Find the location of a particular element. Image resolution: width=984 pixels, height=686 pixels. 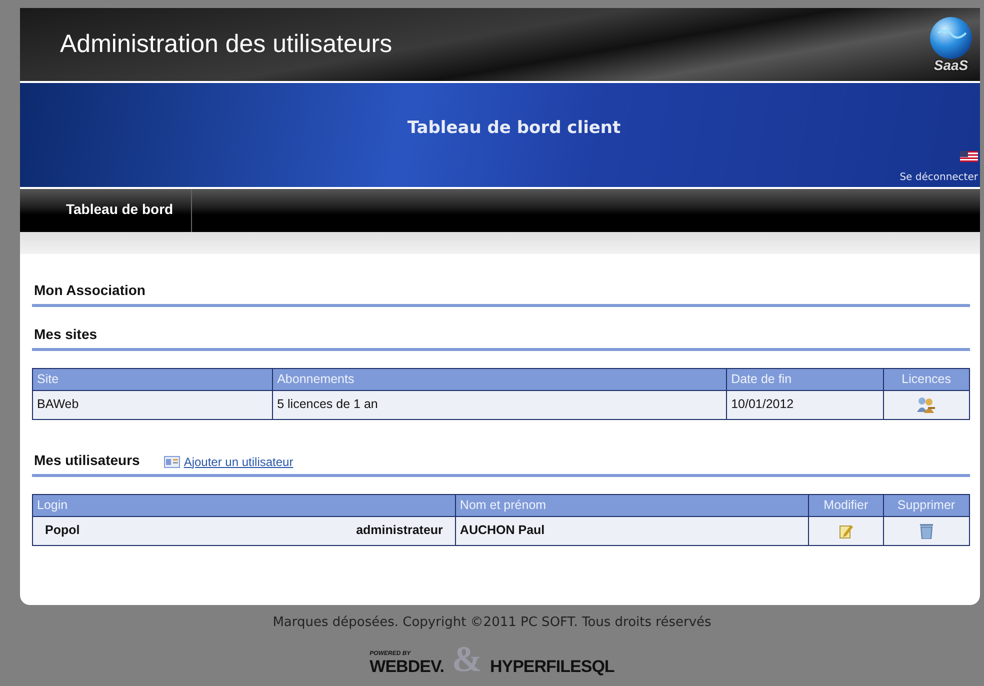

section-title: Mes sites is located at coordinates (66, 334).